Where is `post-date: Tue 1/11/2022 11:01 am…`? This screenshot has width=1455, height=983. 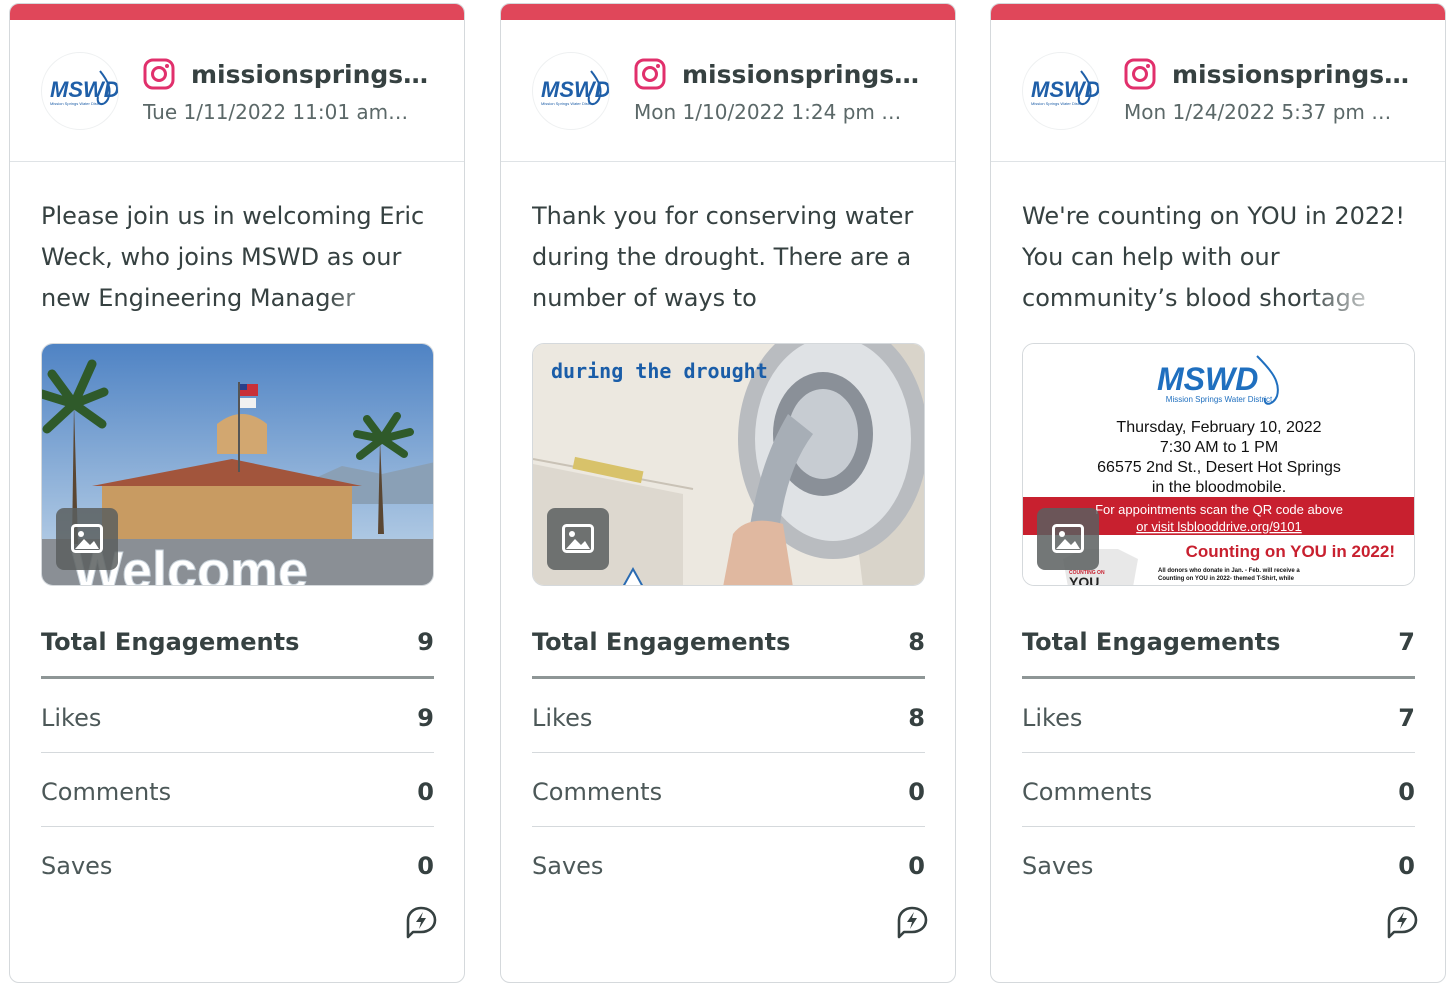
post-date: Tue 1/11/2022 11:01 am… is located at coordinates (276, 112).